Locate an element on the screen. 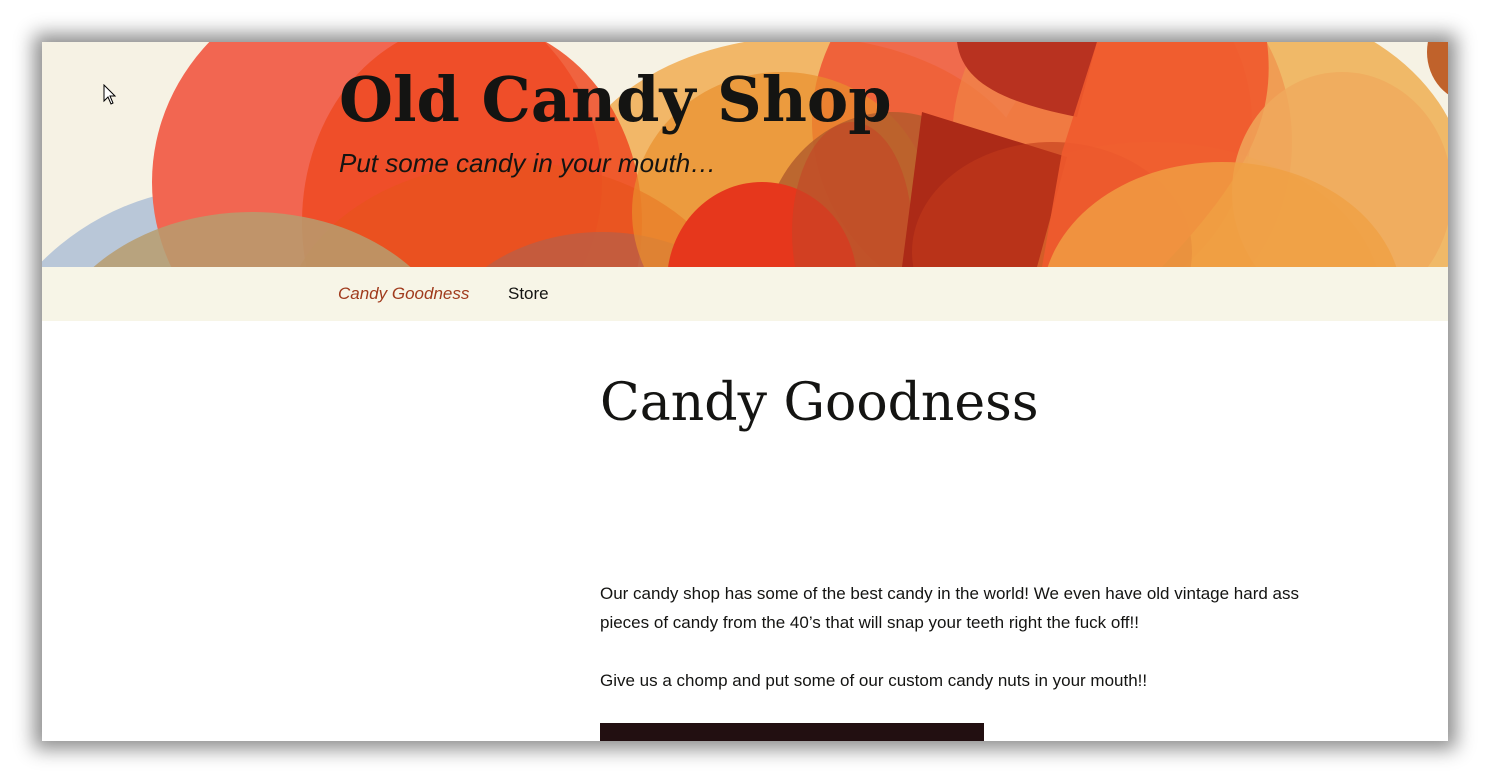 This screenshot has width=1490, height=783. nav-item-store: Store is located at coordinates (528, 294).